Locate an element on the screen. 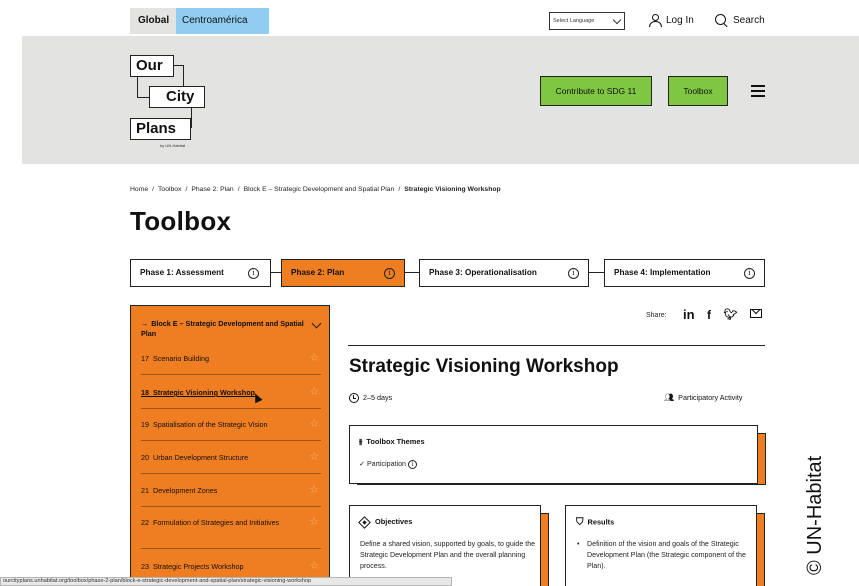 The width and height of the screenshot is (859, 586). search-link: Search is located at coordinates (739, 21).